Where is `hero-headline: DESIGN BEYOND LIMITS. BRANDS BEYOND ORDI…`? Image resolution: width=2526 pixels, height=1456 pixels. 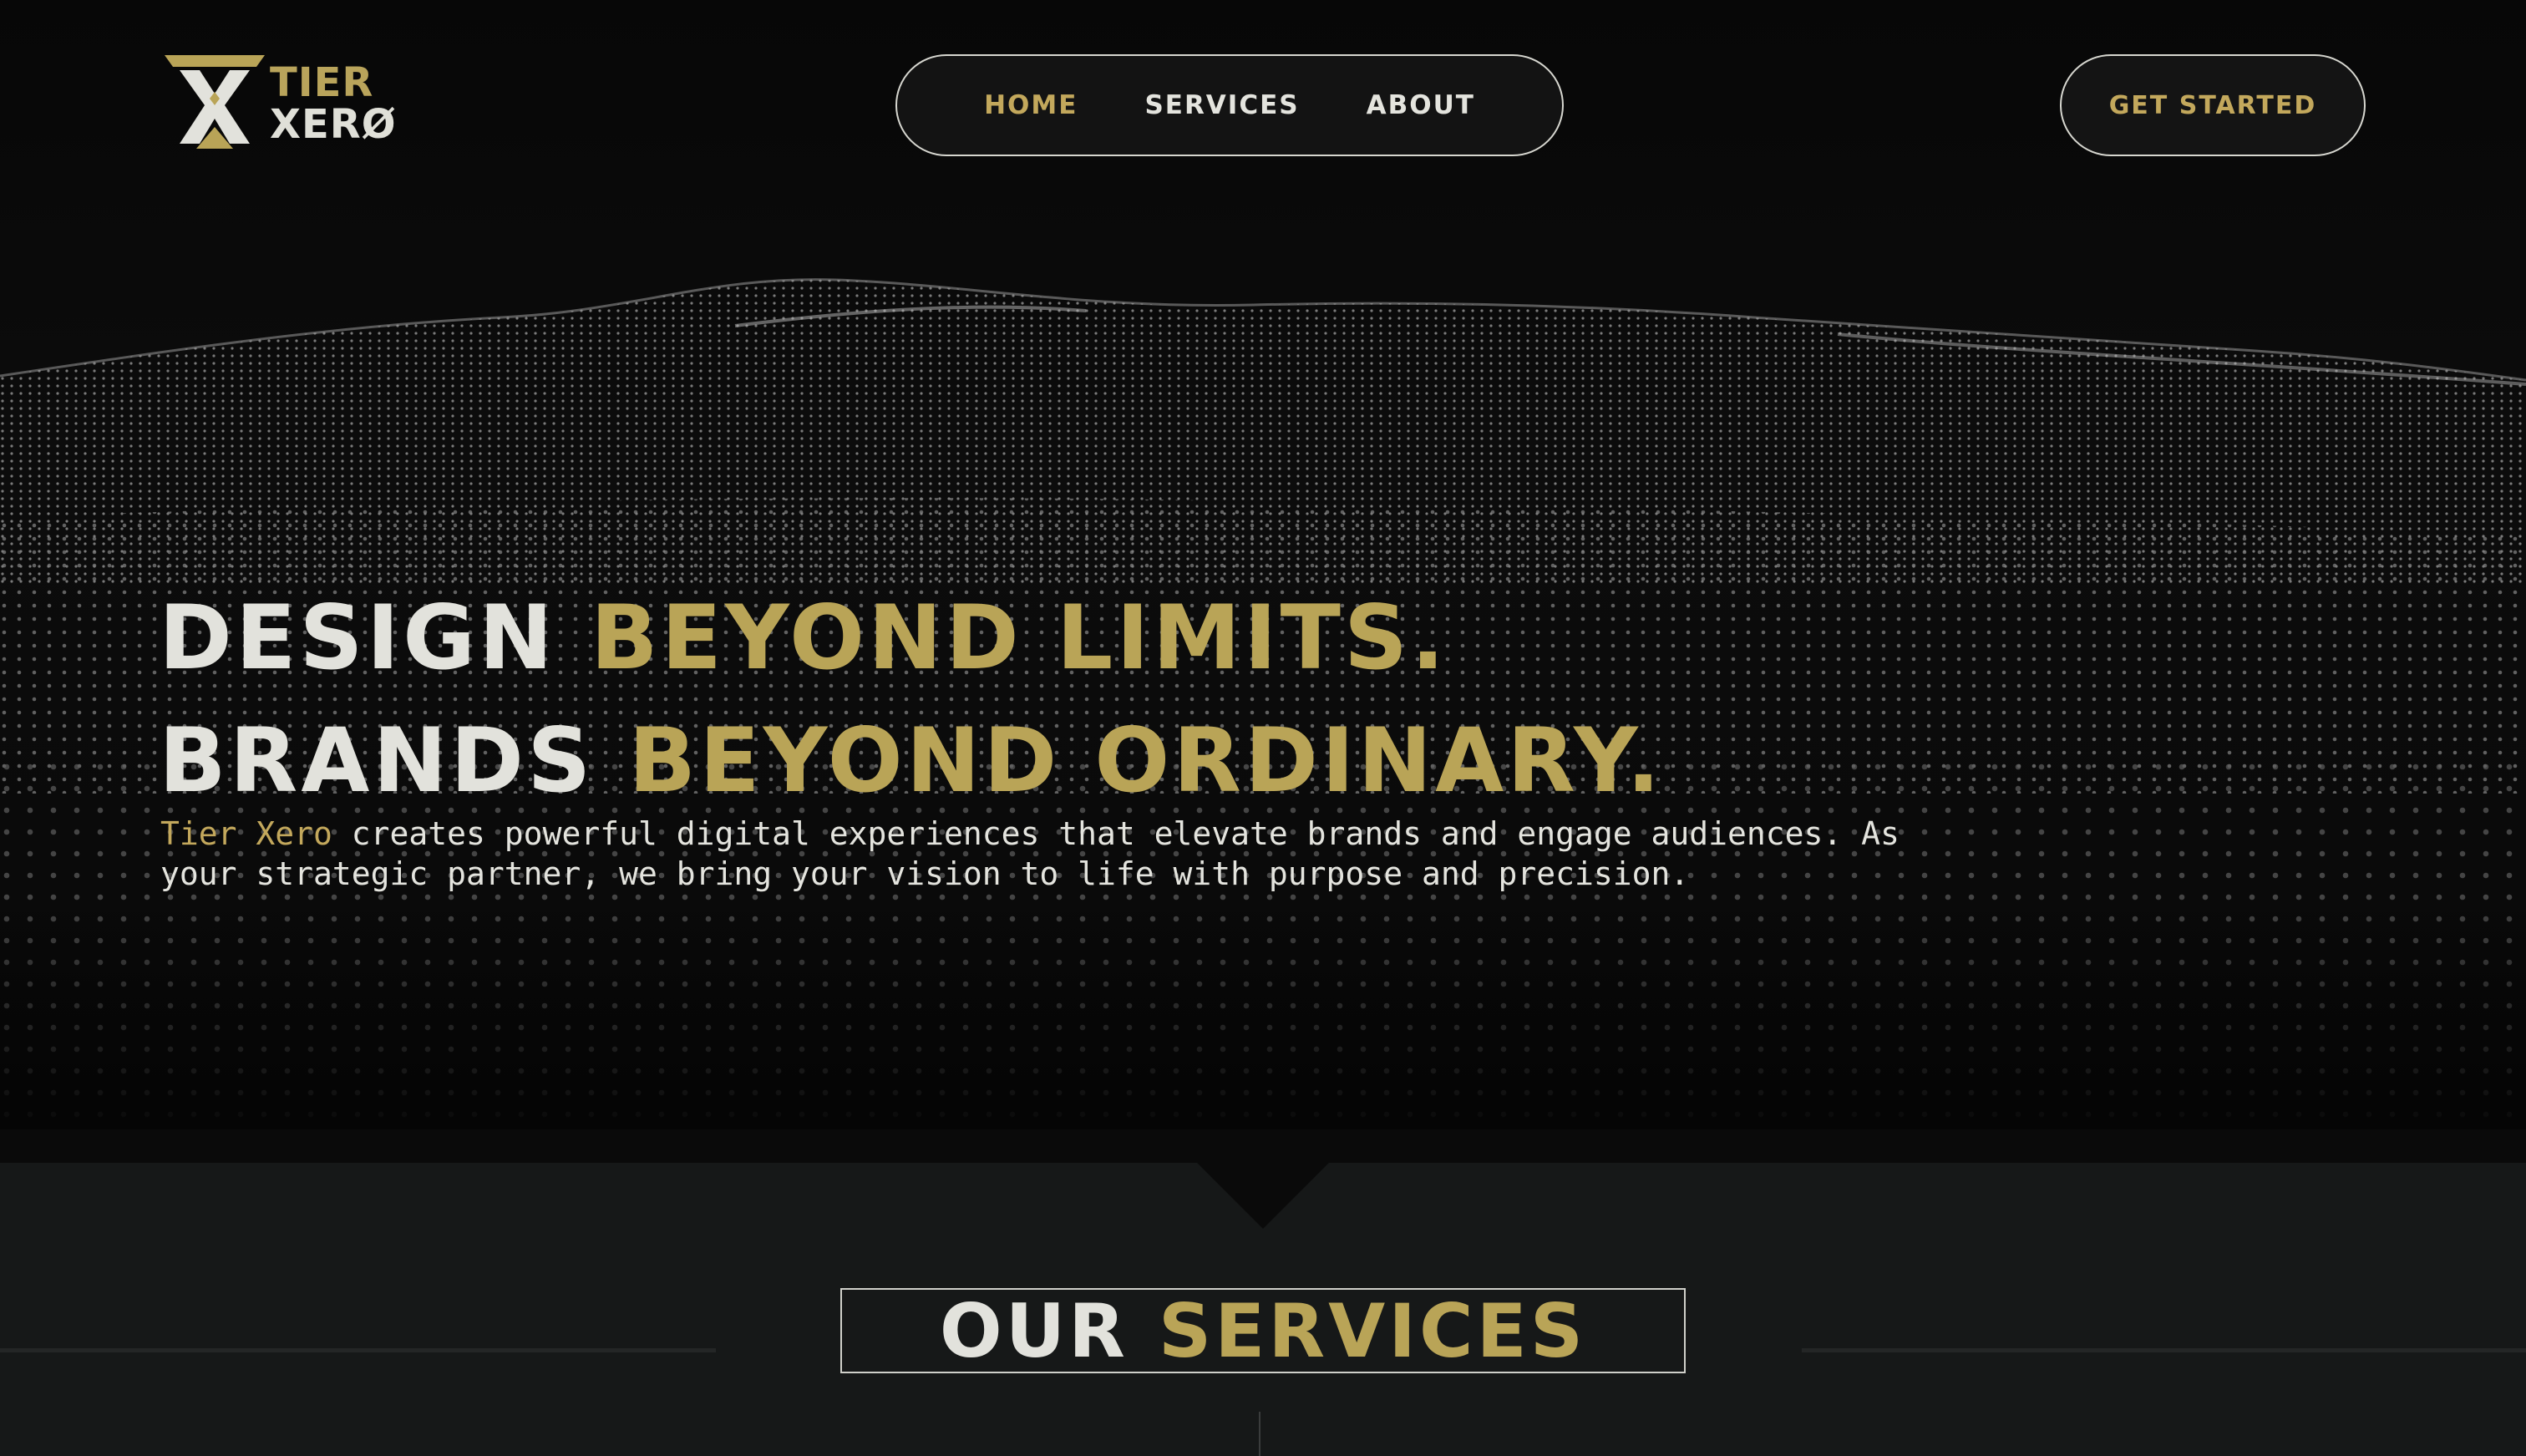 hero-headline: DESIGN BEYOND LIMITS. BRANDS BEYOND ORDI… is located at coordinates (1203, 699).